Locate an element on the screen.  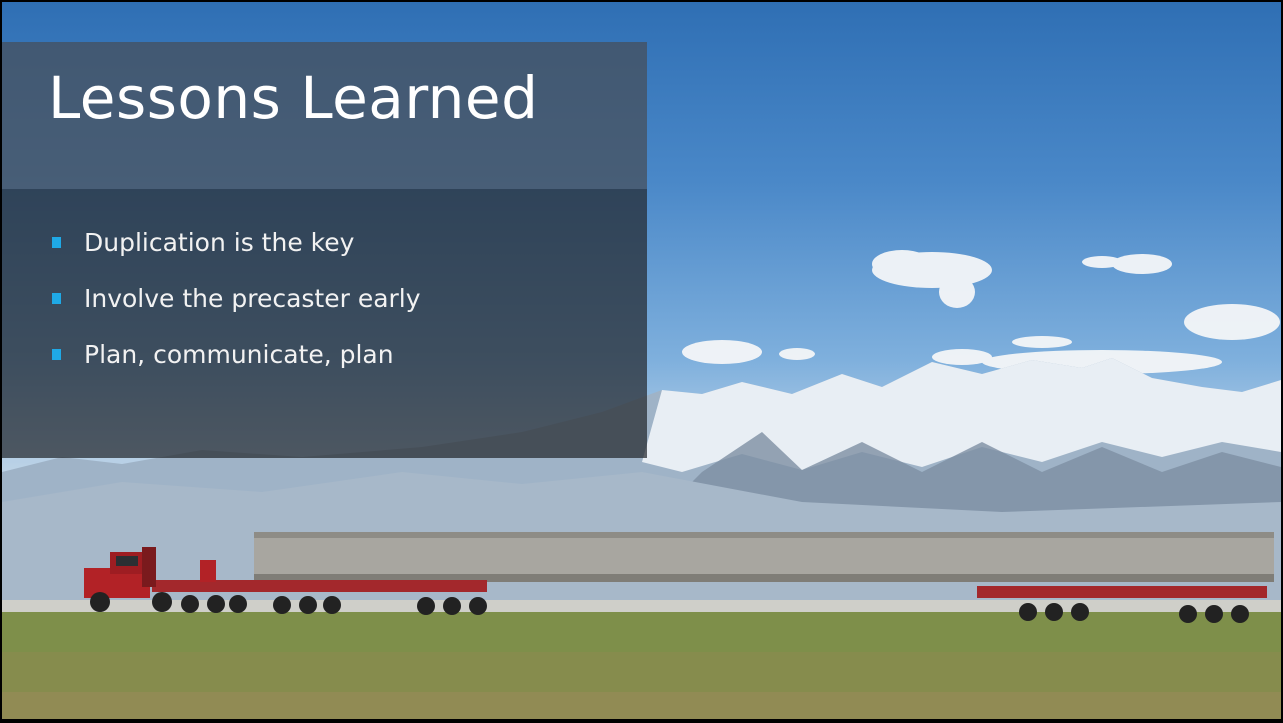
list-item: Duplication is the key is located at coordinates (236, 242).